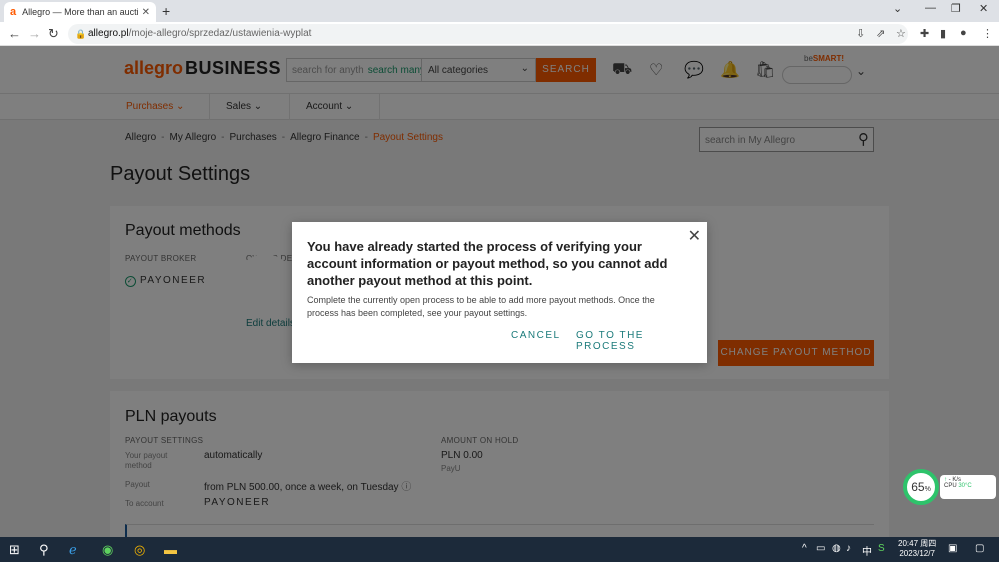 This screenshot has width=999, height=562. What do you see at coordinates (44, 550) in the screenshot?
I see `search-icon: ⚲` at bounding box center [44, 550].